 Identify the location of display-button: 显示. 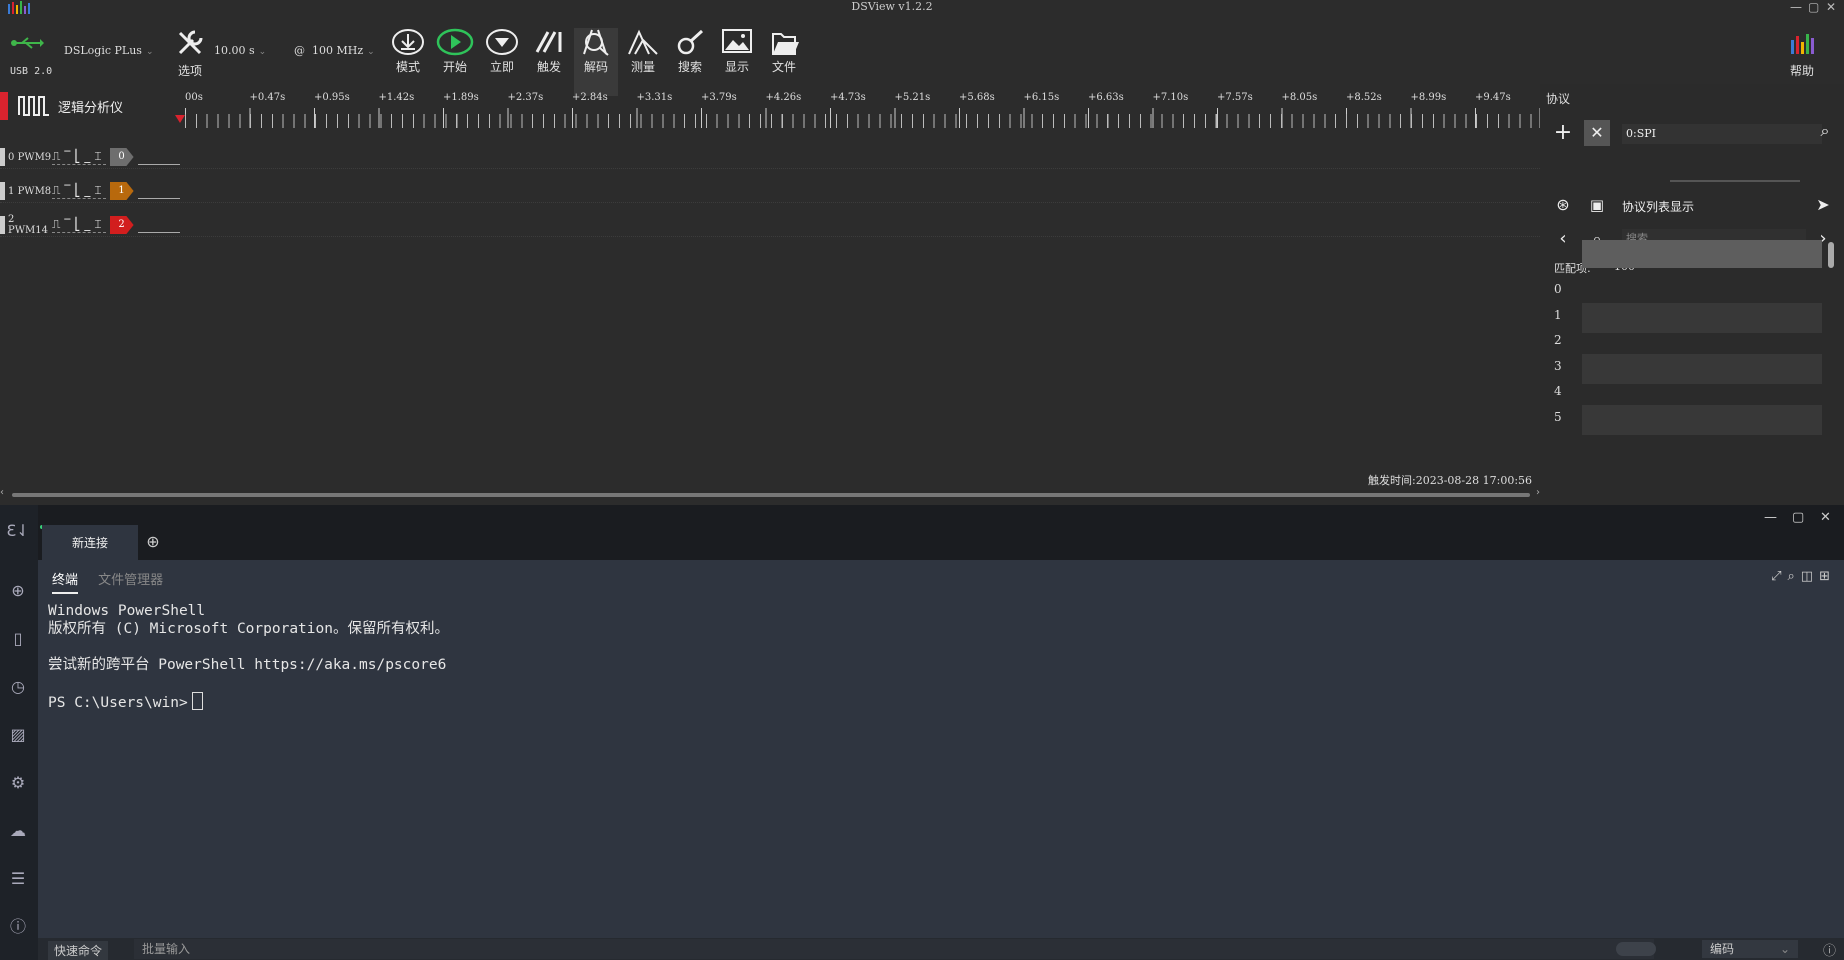
(737, 51).